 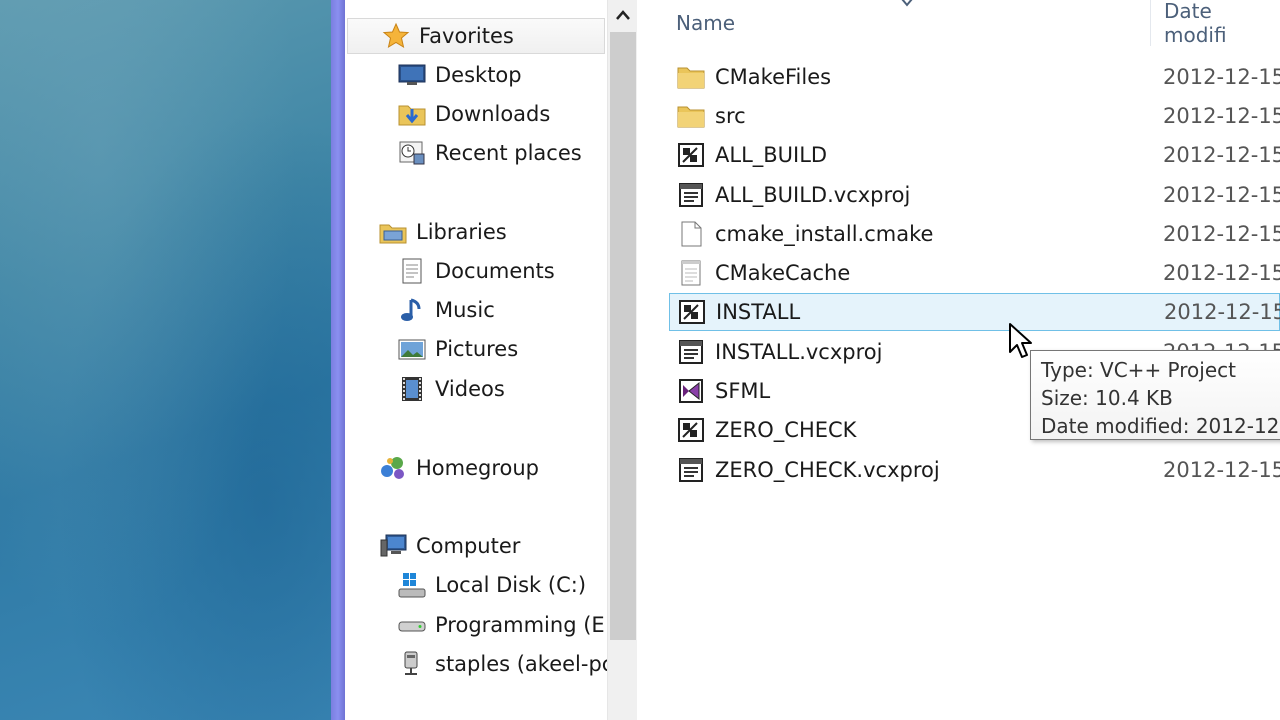 What do you see at coordinates (493, 114) in the screenshot?
I see `nav-downloads-label: Downloads` at bounding box center [493, 114].